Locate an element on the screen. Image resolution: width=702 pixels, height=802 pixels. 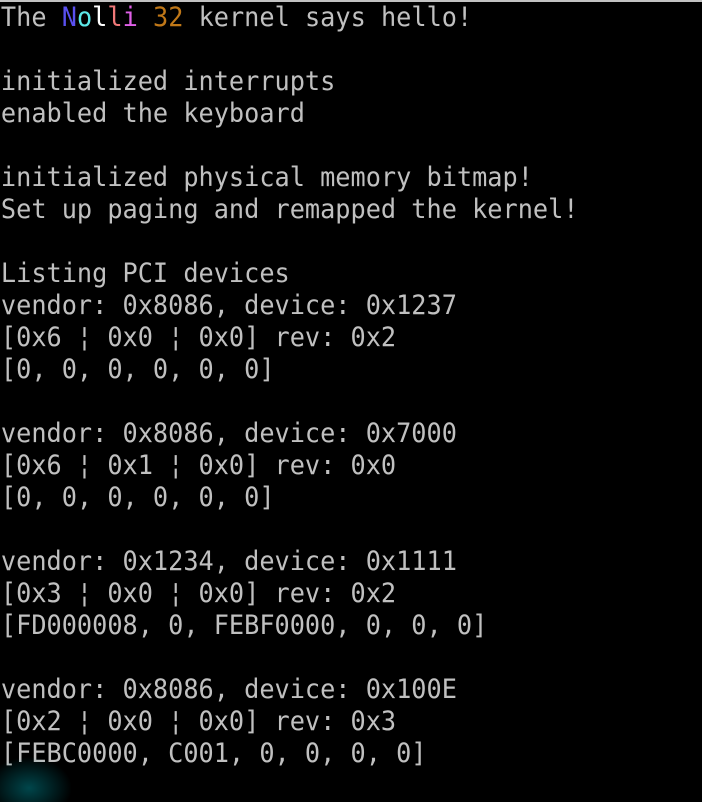
pci-device-vendor-line: vendor: 0x8086, device: 0x1237 is located at coordinates (228, 305).